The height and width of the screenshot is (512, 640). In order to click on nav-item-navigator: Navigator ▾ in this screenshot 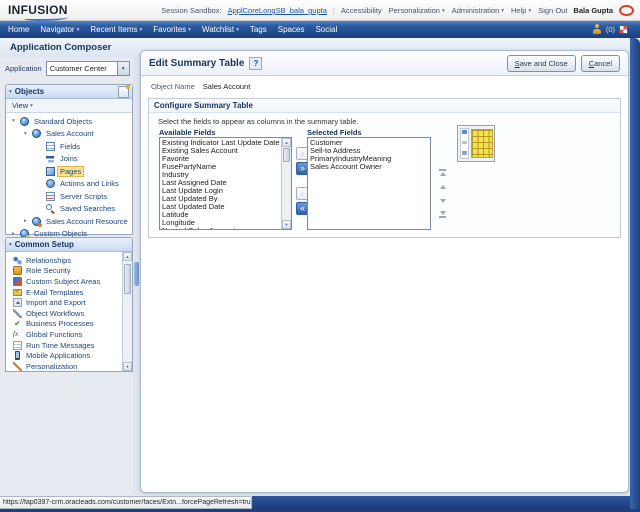, I will do `click(59, 29)`.